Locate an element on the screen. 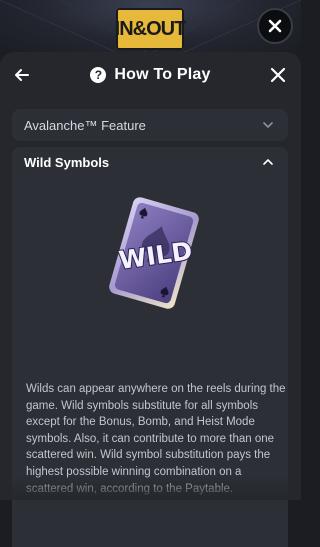  game-backdrop: IN&OUT is located at coordinates (150, 27).